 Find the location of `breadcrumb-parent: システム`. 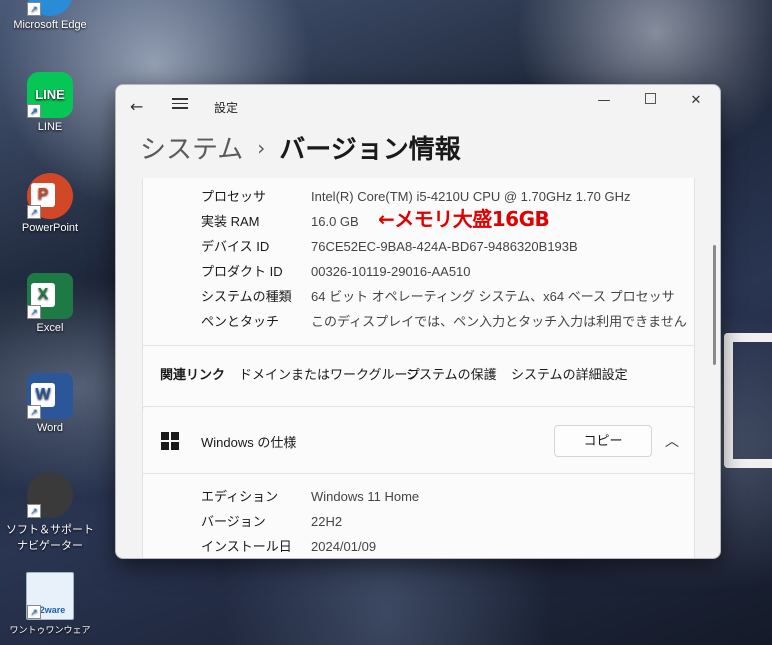

breadcrumb-parent: システム is located at coordinates (191, 150).